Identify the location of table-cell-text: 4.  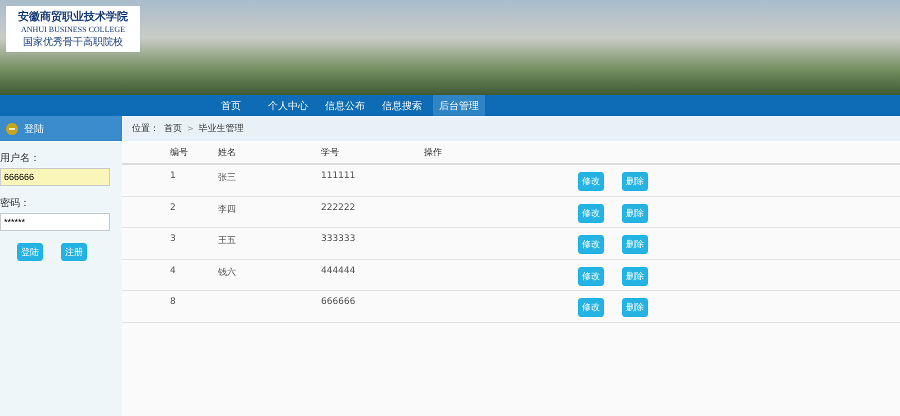
(173, 271).